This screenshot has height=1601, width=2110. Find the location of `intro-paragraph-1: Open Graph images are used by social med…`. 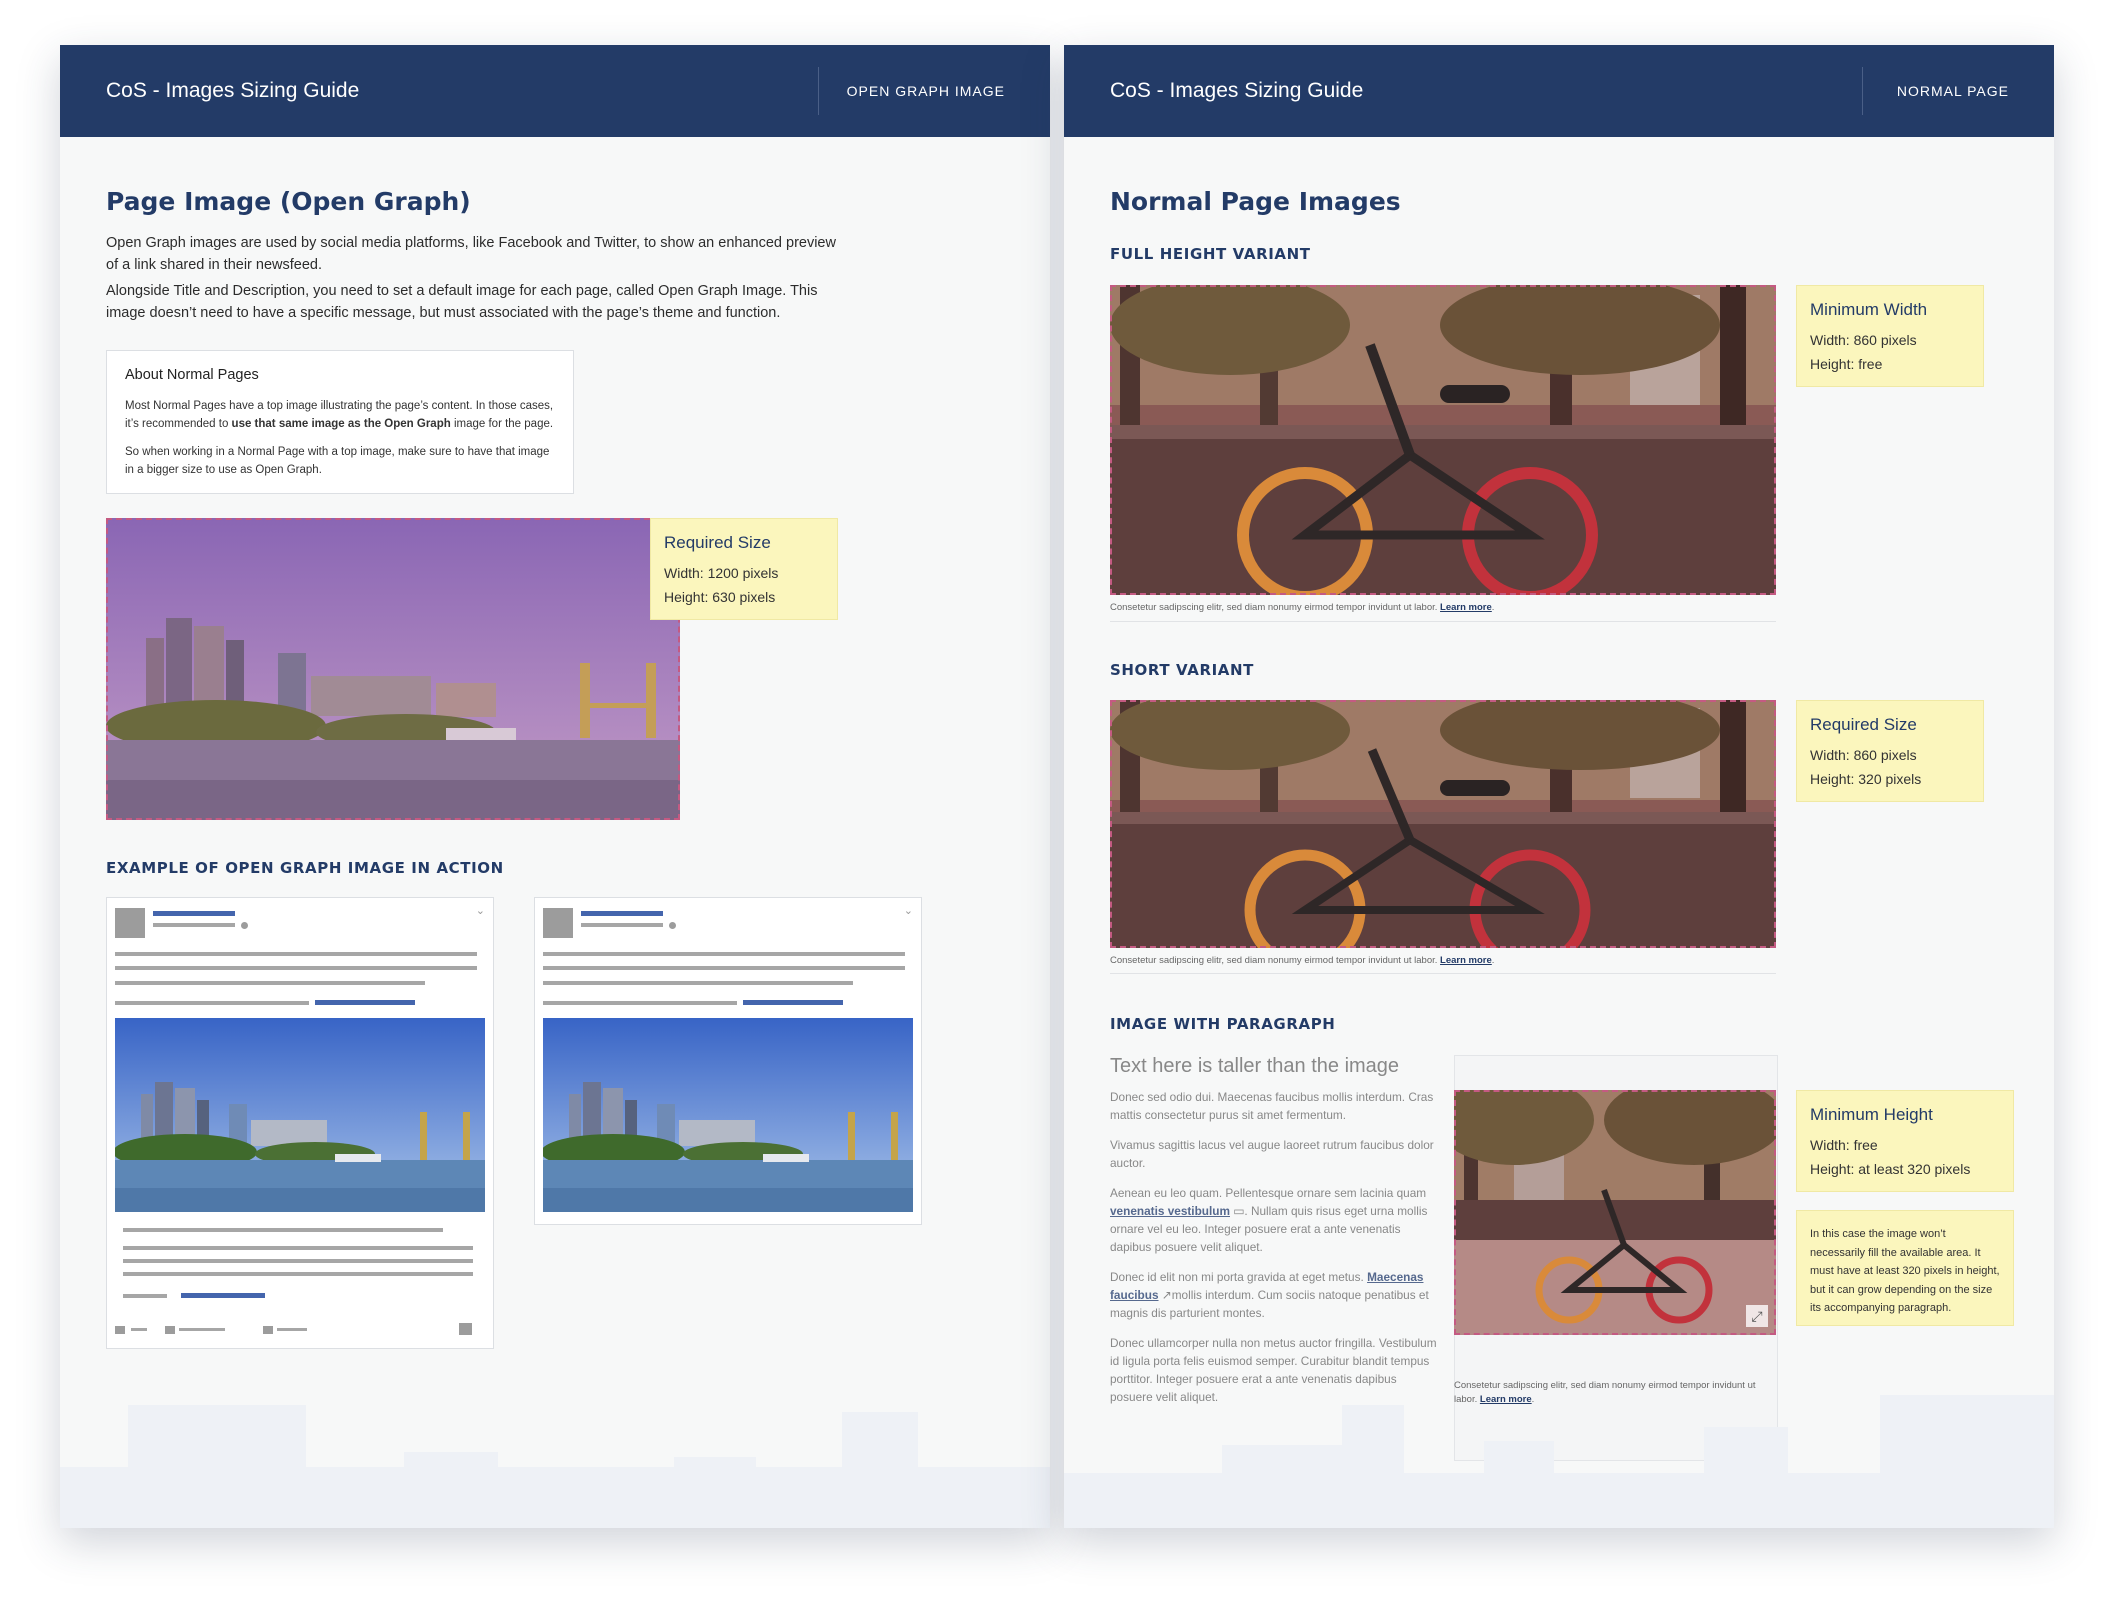

intro-paragraph-1: Open Graph images are used by social med… is located at coordinates (471, 254).